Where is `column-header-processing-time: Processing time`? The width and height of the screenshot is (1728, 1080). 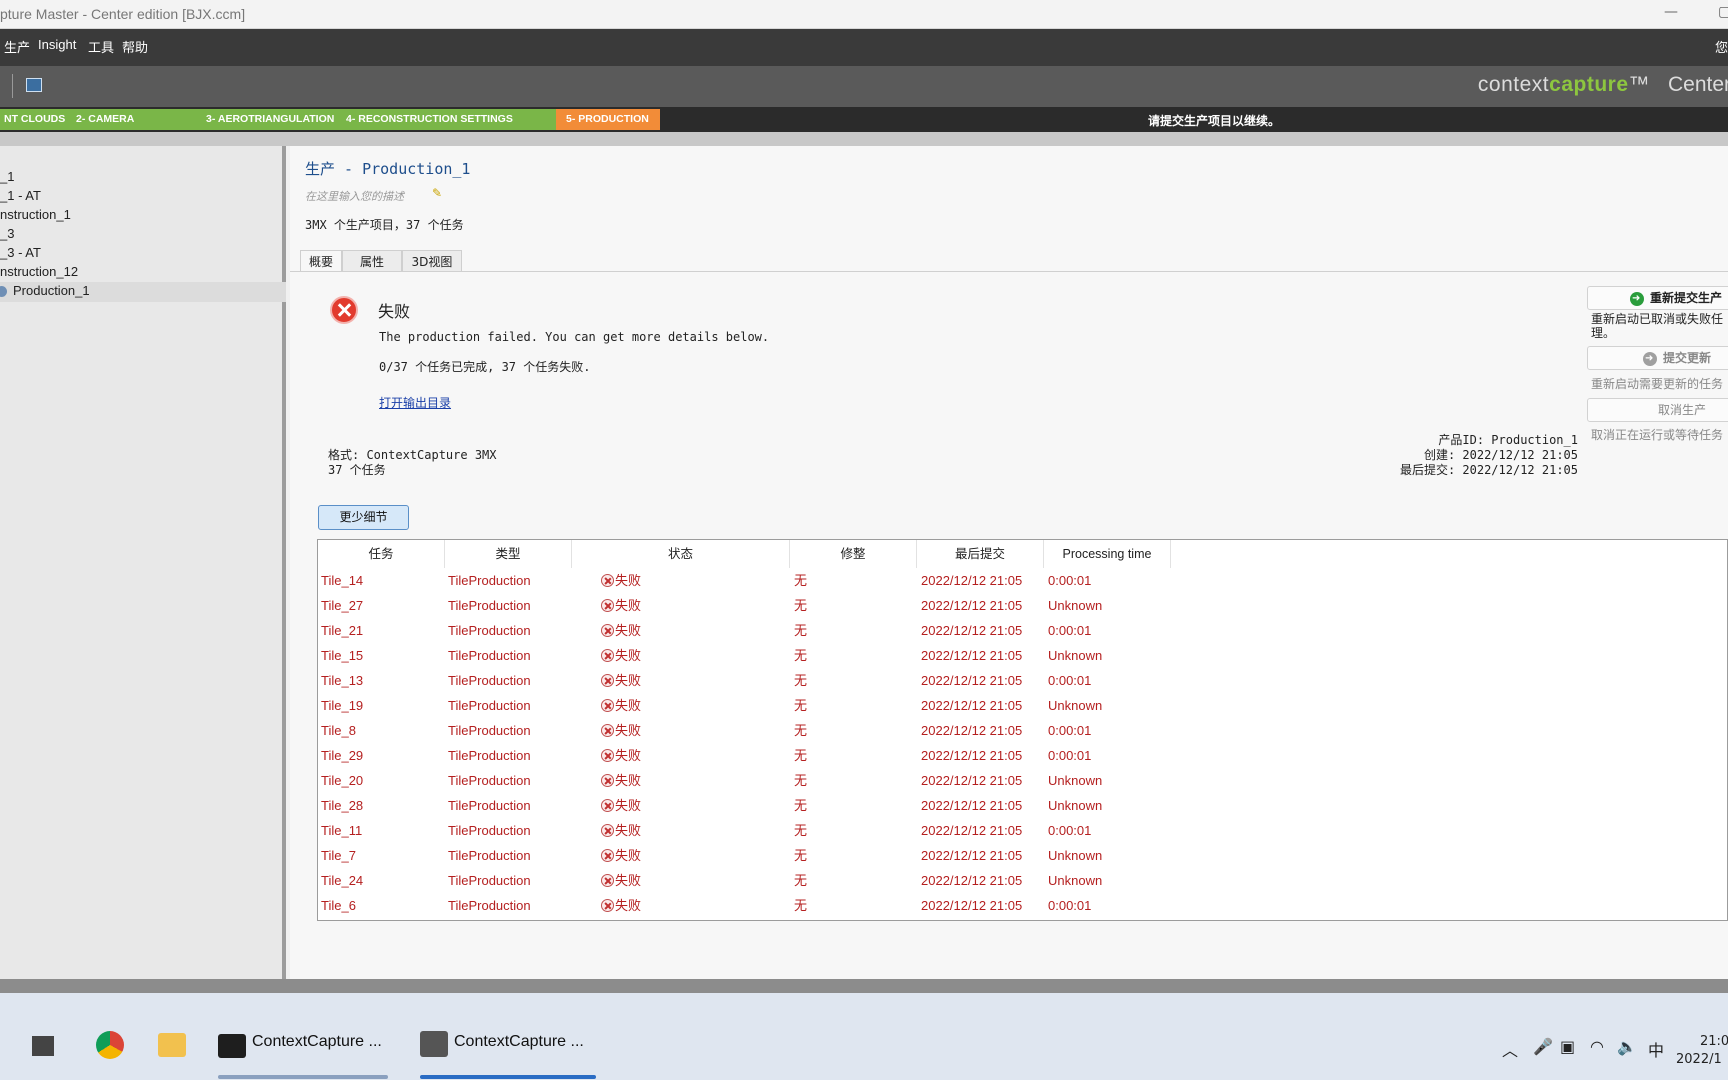
column-header-processing-time: Processing time is located at coordinates (1107, 554).